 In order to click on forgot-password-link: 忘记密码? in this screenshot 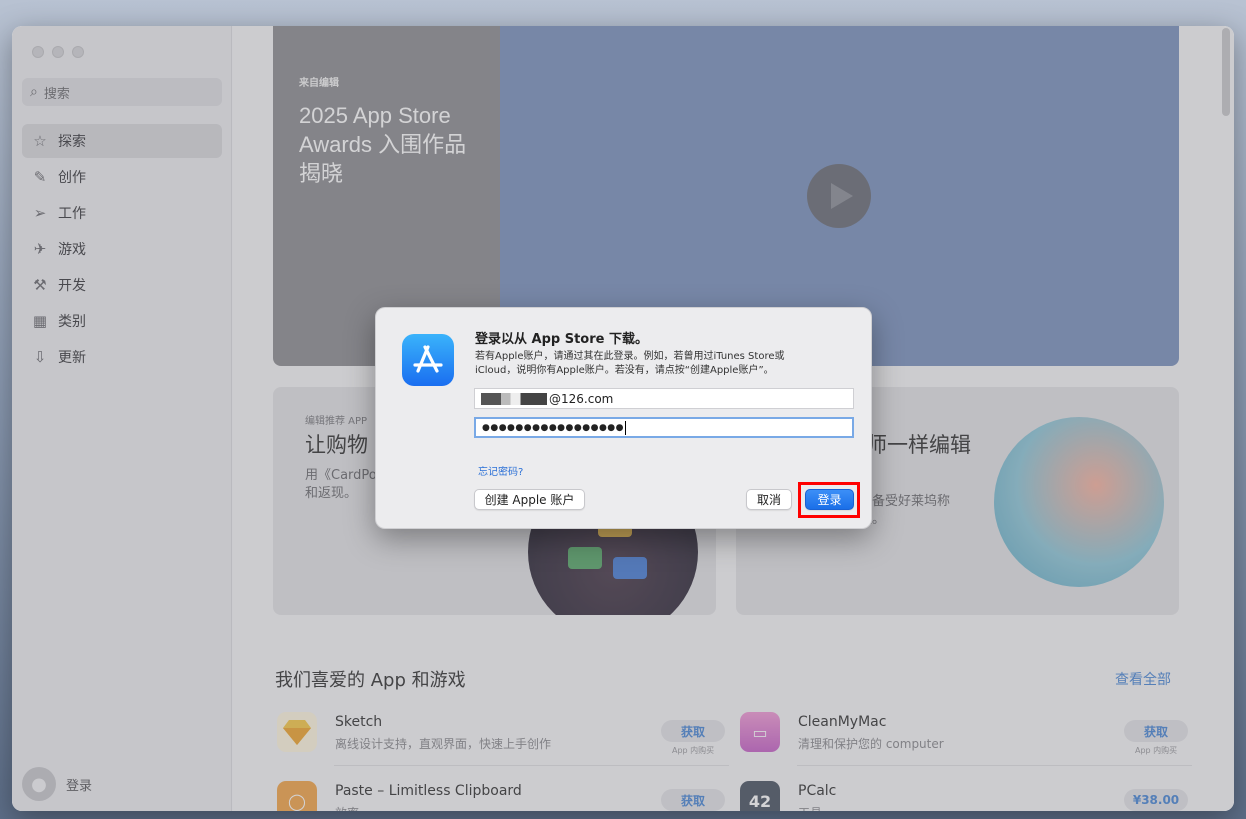, I will do `click(500, 470)`.